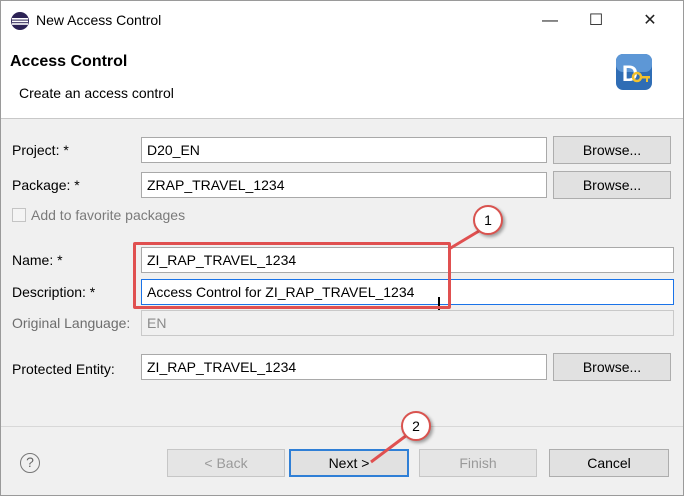 This screenshot has width=684, height=497. I want to click on finish-button: Finish, so click(478, 463).